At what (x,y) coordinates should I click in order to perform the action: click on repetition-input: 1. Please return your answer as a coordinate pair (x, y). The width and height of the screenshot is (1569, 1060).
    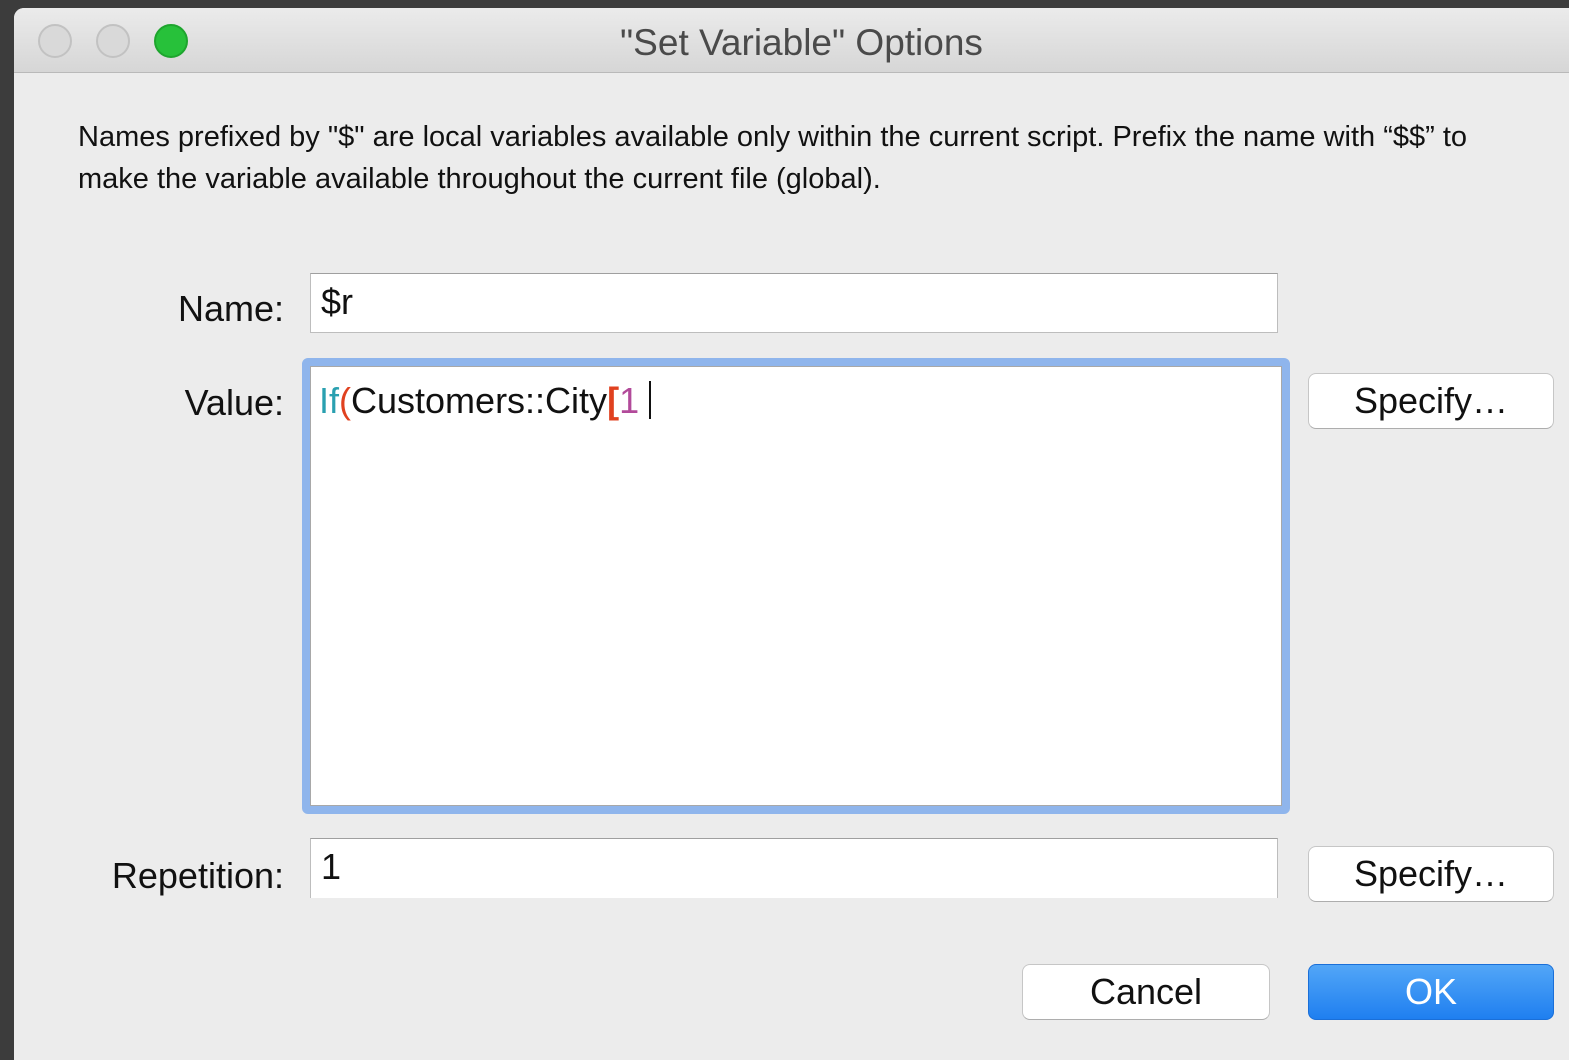
    Looking at the image, I should click on (794, 868).